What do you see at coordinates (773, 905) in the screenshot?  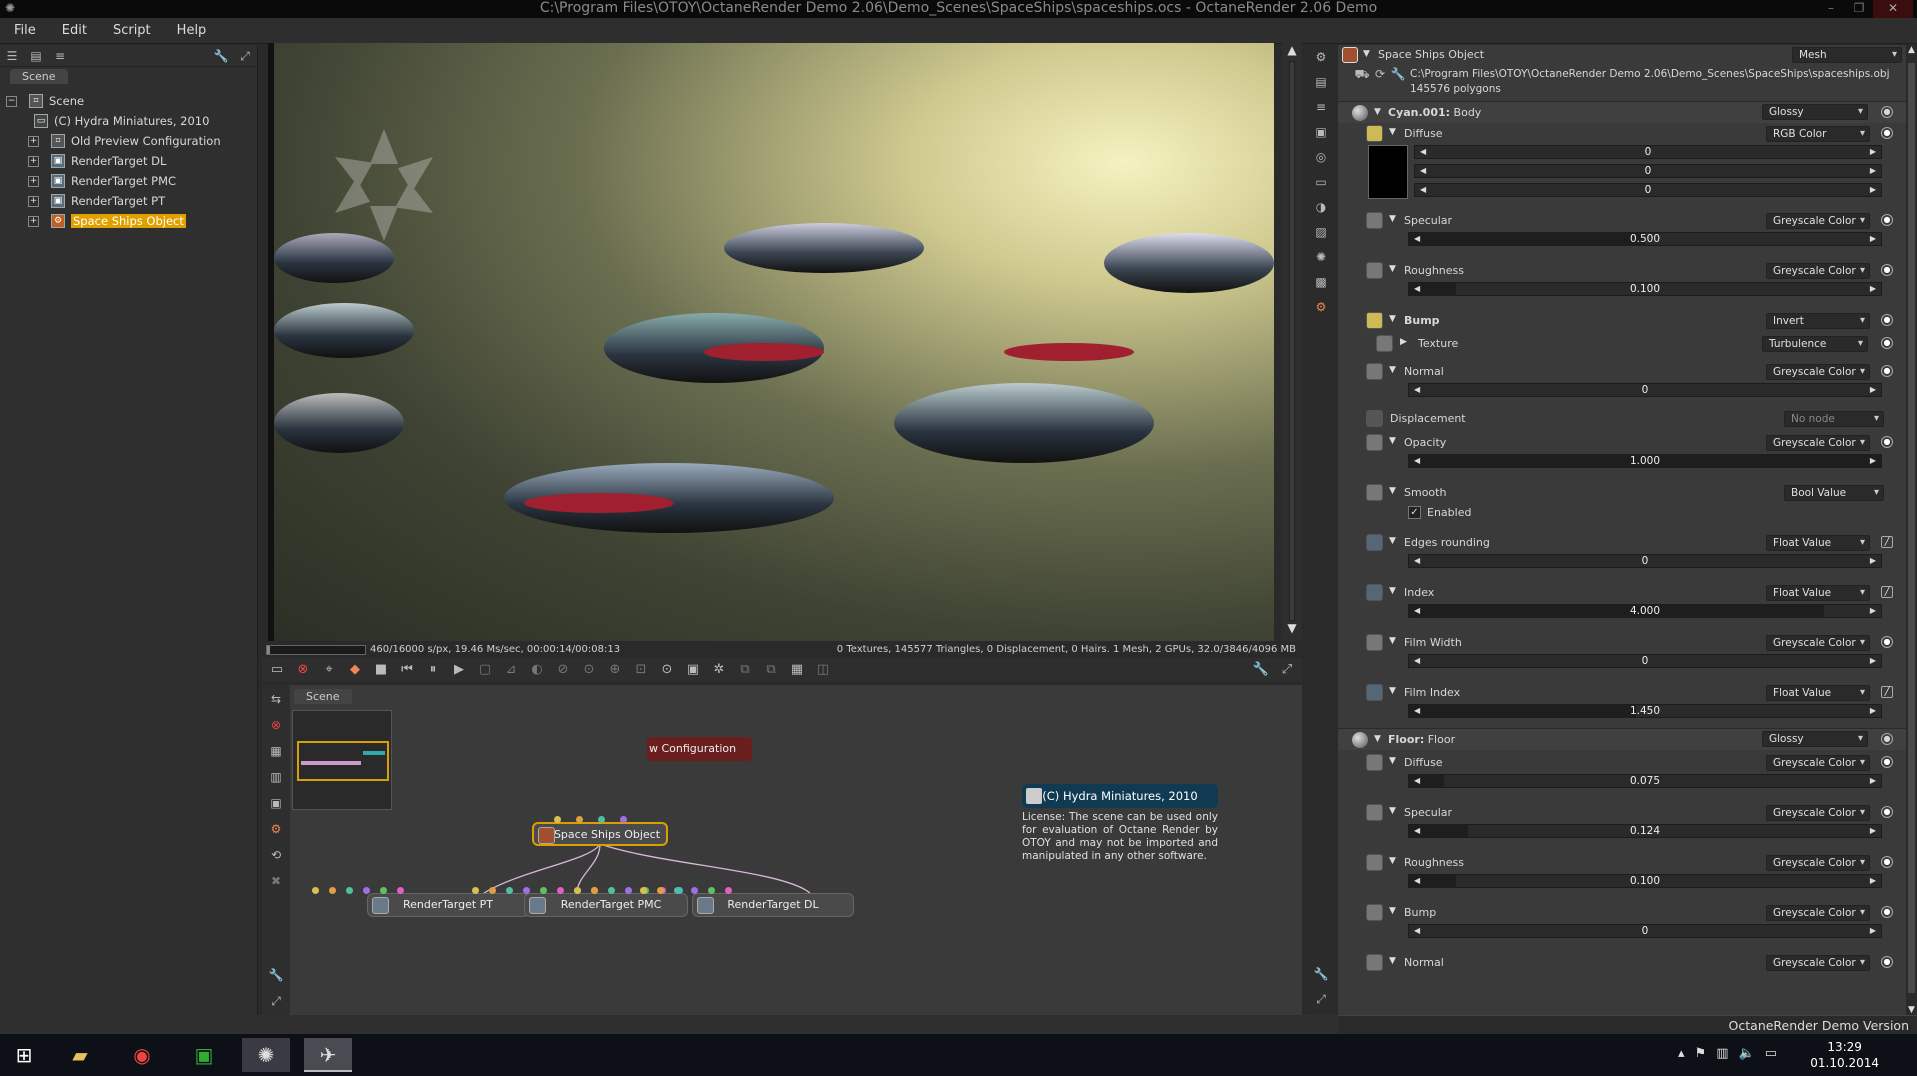 I see `rendertarget-dl-node: RenderTarget DL` at bounding box center [773, 905].